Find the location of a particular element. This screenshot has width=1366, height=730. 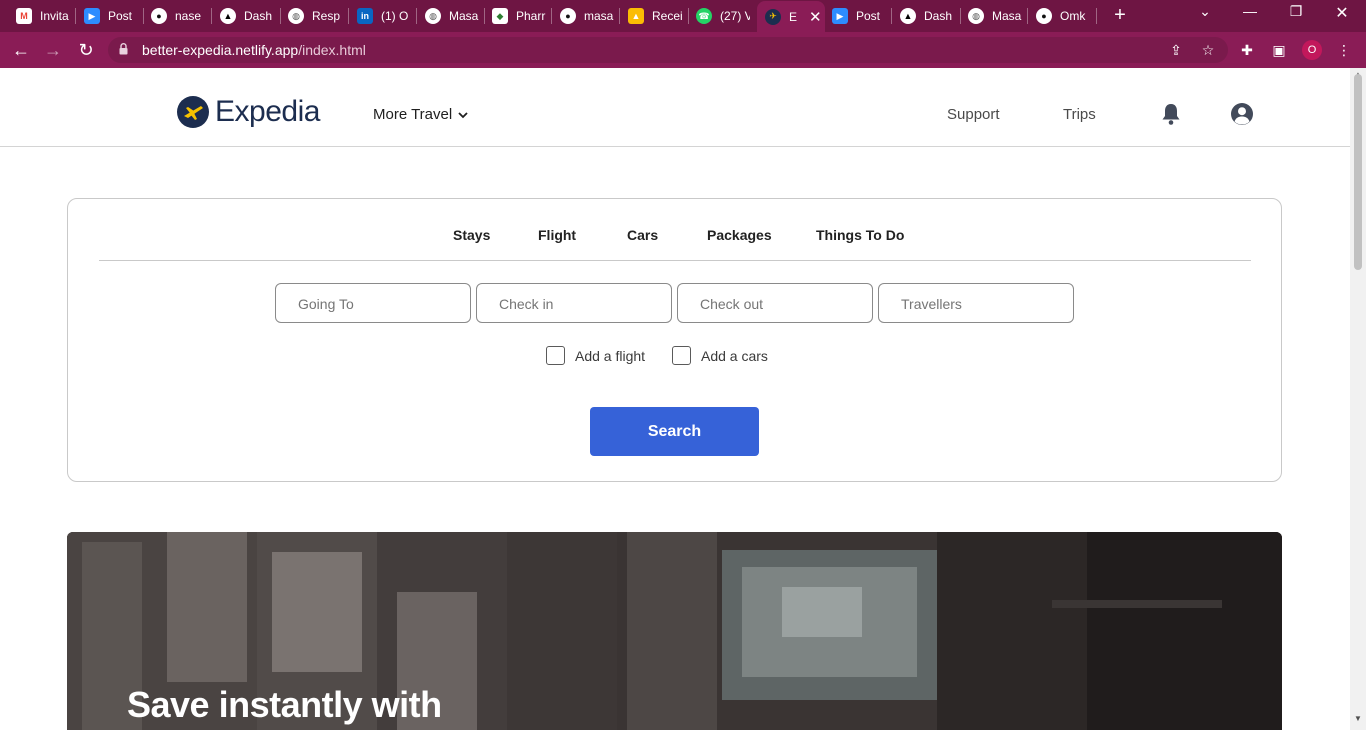

window-close-icon: ✕ is located at coordinates (1342, 13).